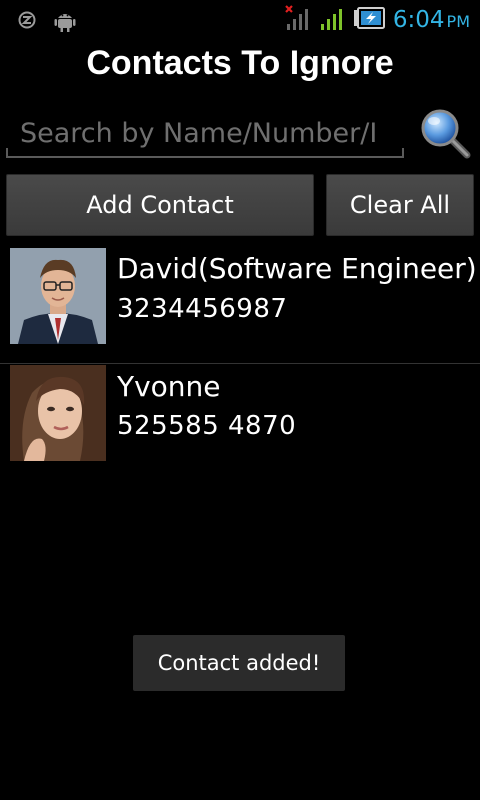 This screenshot has height=800, width=480. What do you see at coordinates (160, 205) in the screenshot?
I see `add-contact-button: Add Contact` at bounding box center [160, 205].